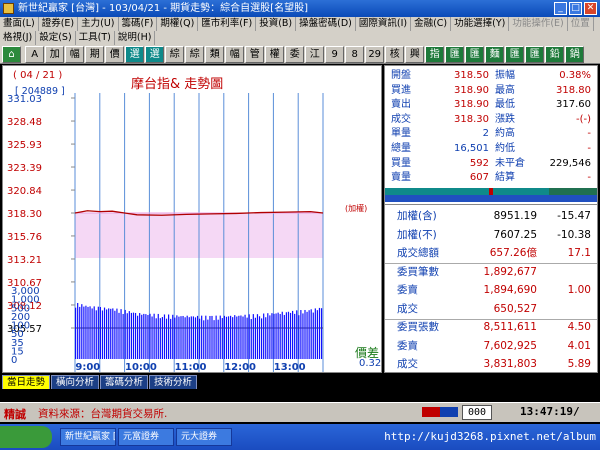 The height and width of the screenshot is (450, 600). I want to click on menu-item: 位置, so click(581, 24).